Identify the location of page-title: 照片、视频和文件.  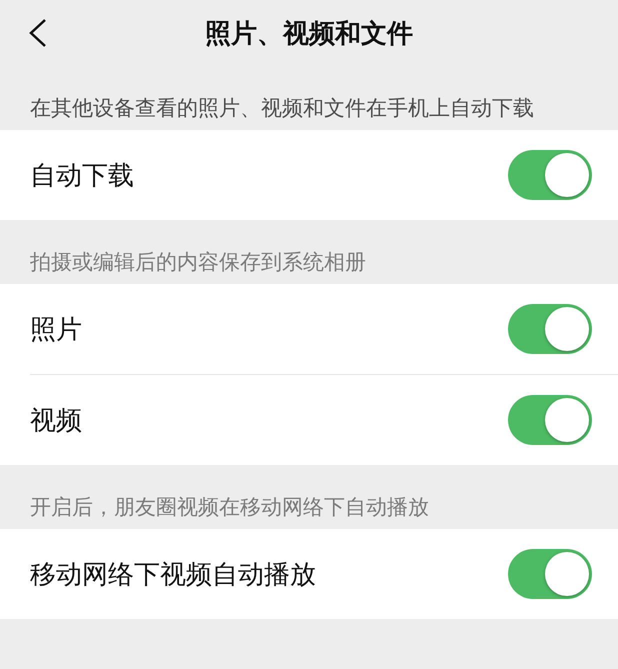
(309, 34).